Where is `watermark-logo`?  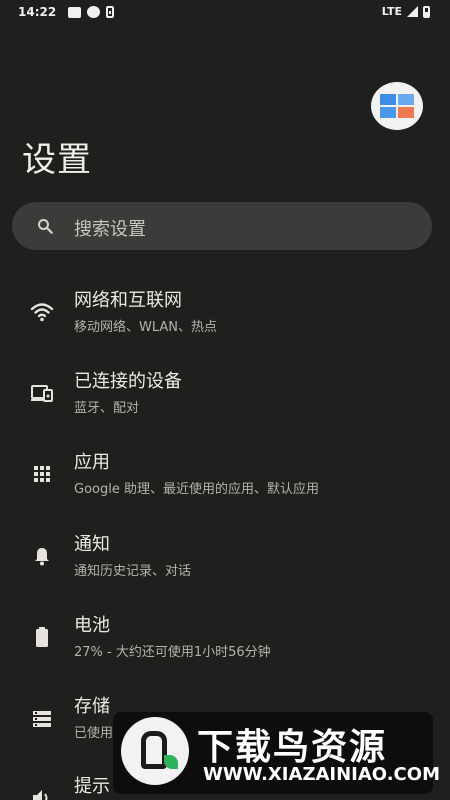
watermark-logo is located at coordinates (155, 751).